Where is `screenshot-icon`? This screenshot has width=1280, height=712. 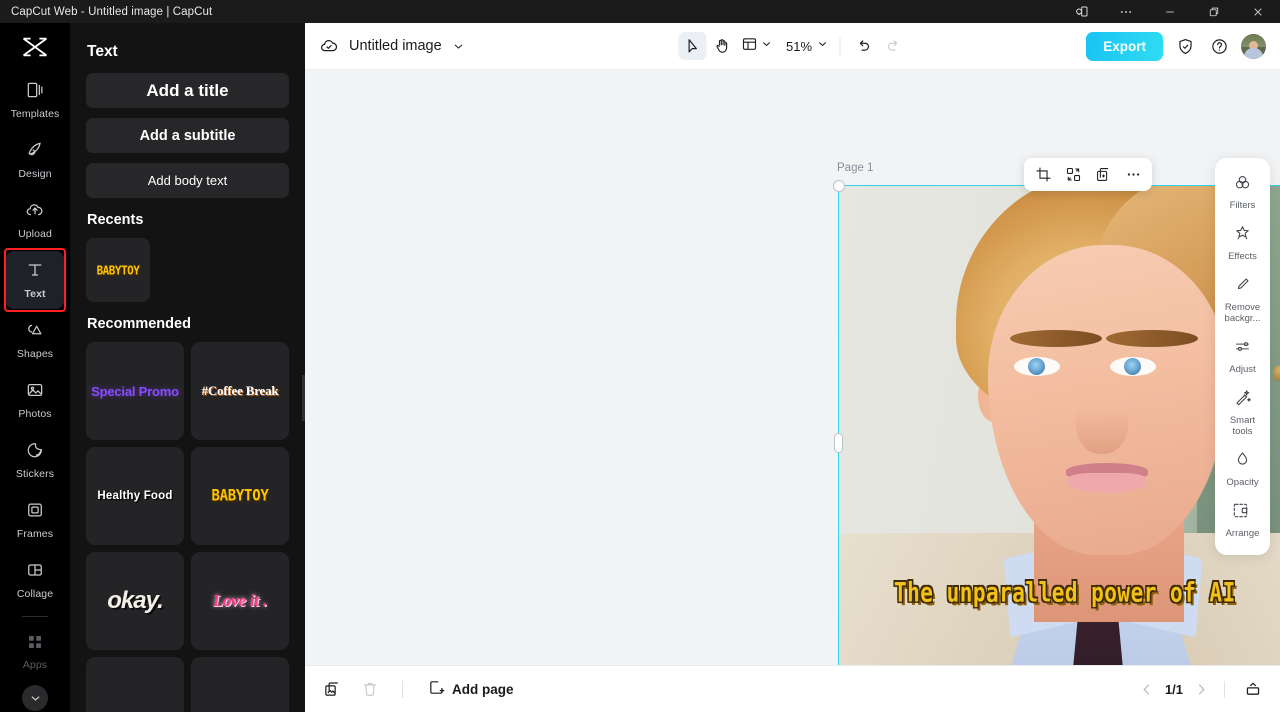
screenshot-icon is located at coordinates (1082, 11).